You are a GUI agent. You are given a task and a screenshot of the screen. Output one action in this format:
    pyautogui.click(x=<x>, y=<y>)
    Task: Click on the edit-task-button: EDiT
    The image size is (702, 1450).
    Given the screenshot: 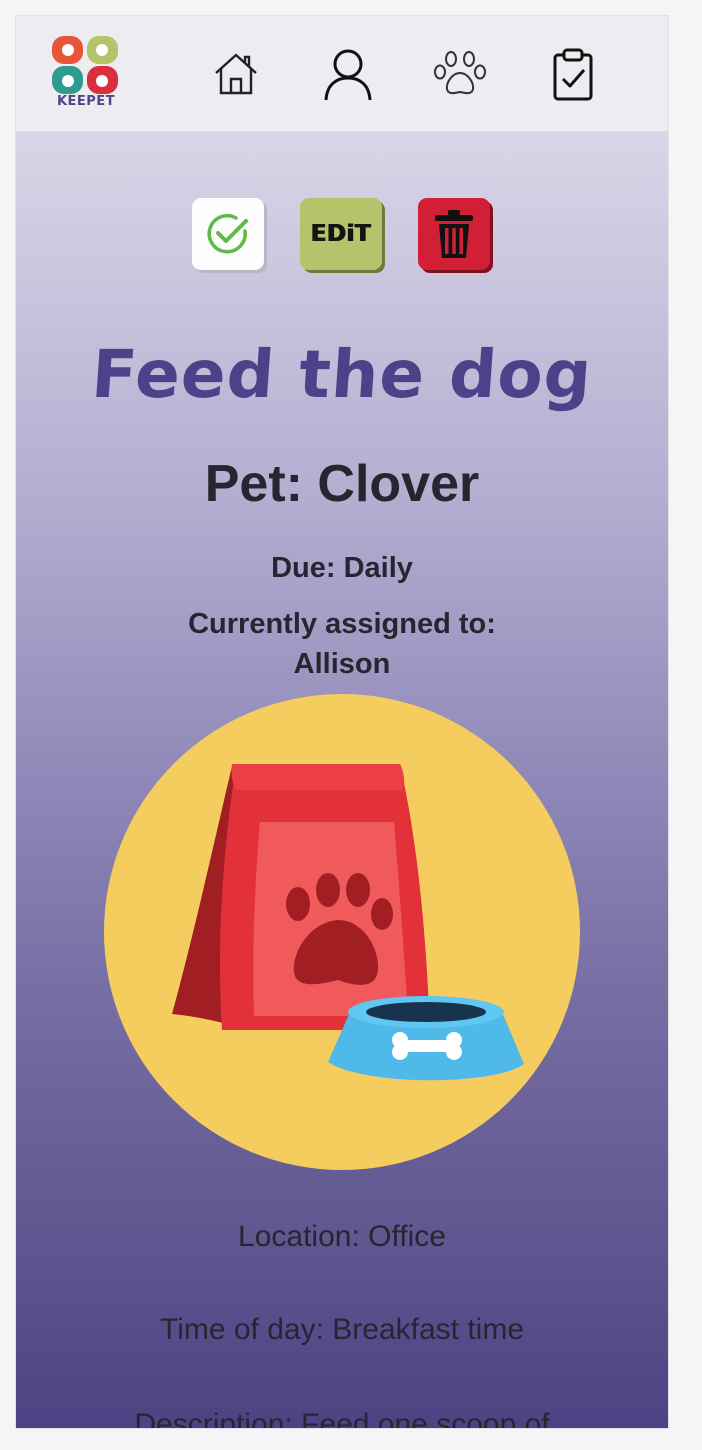 What is the action you would take?
    pyautogui.click(x=341, y=234)
    